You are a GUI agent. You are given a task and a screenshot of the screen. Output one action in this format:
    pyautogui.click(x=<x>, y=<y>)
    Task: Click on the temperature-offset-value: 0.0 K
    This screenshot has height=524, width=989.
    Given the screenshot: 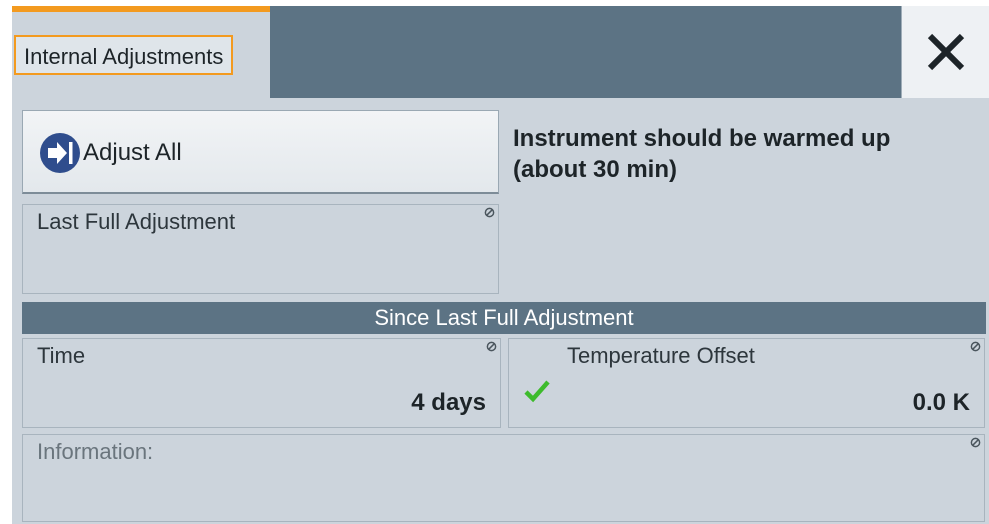 What is the action you would take?
    pyautogui.click(x=941, y=402)
    